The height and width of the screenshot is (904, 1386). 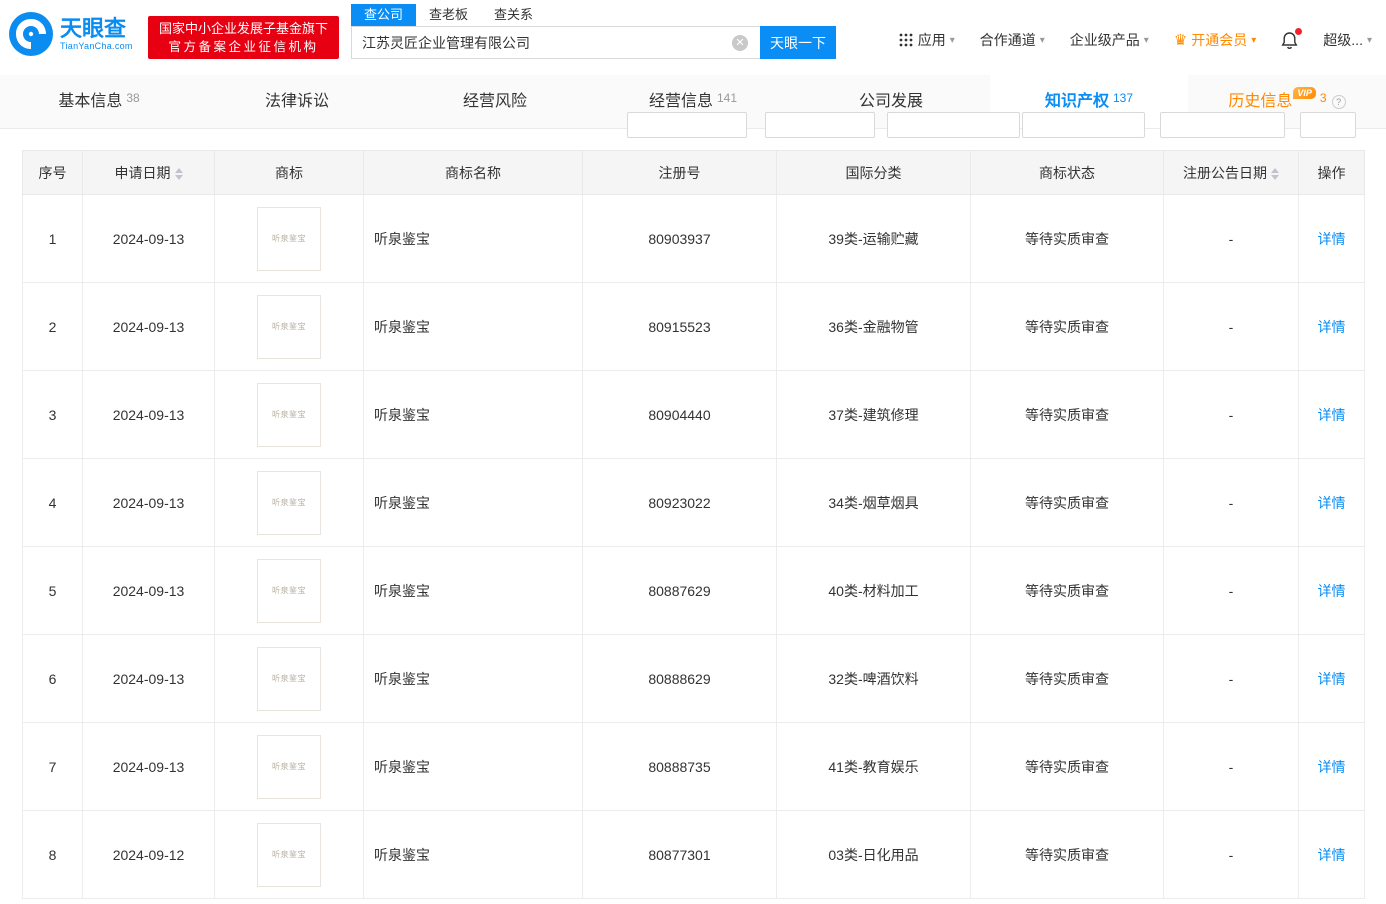 I want to click on search-tab-relation: 查关系, so click(x=513, y=15).